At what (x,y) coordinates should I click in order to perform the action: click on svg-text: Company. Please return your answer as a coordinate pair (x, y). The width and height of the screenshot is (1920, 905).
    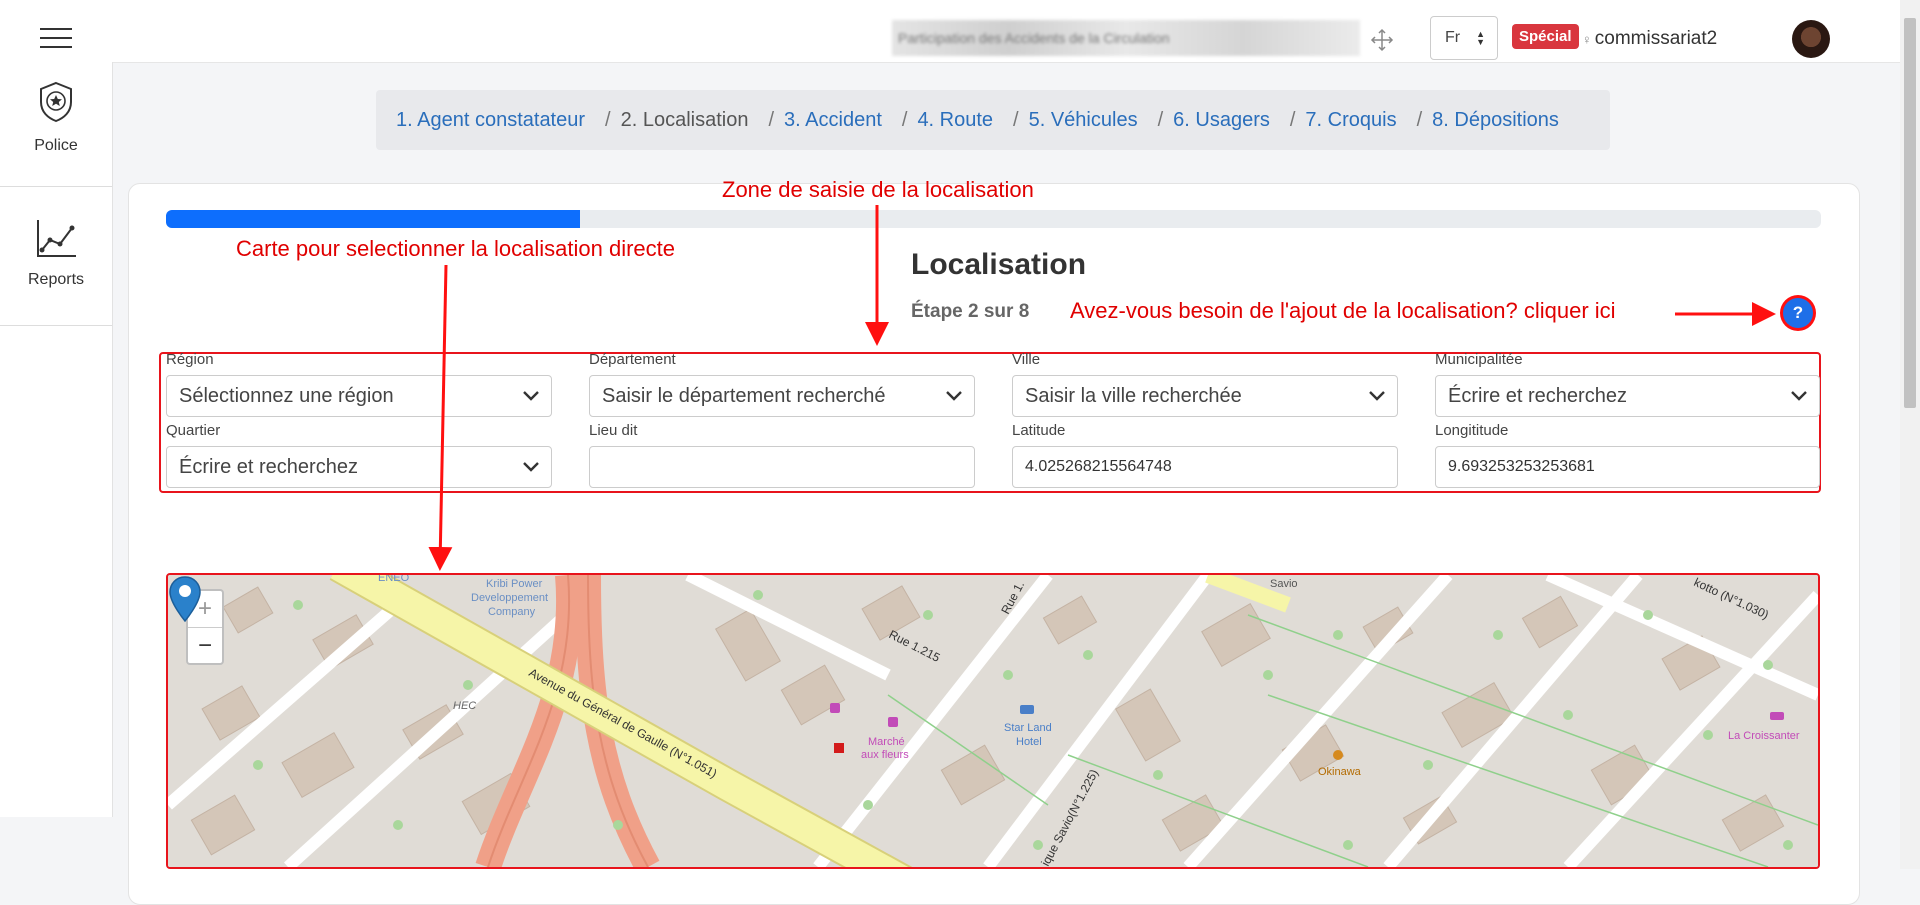
    Looking at the image, I should click on (512, 612).